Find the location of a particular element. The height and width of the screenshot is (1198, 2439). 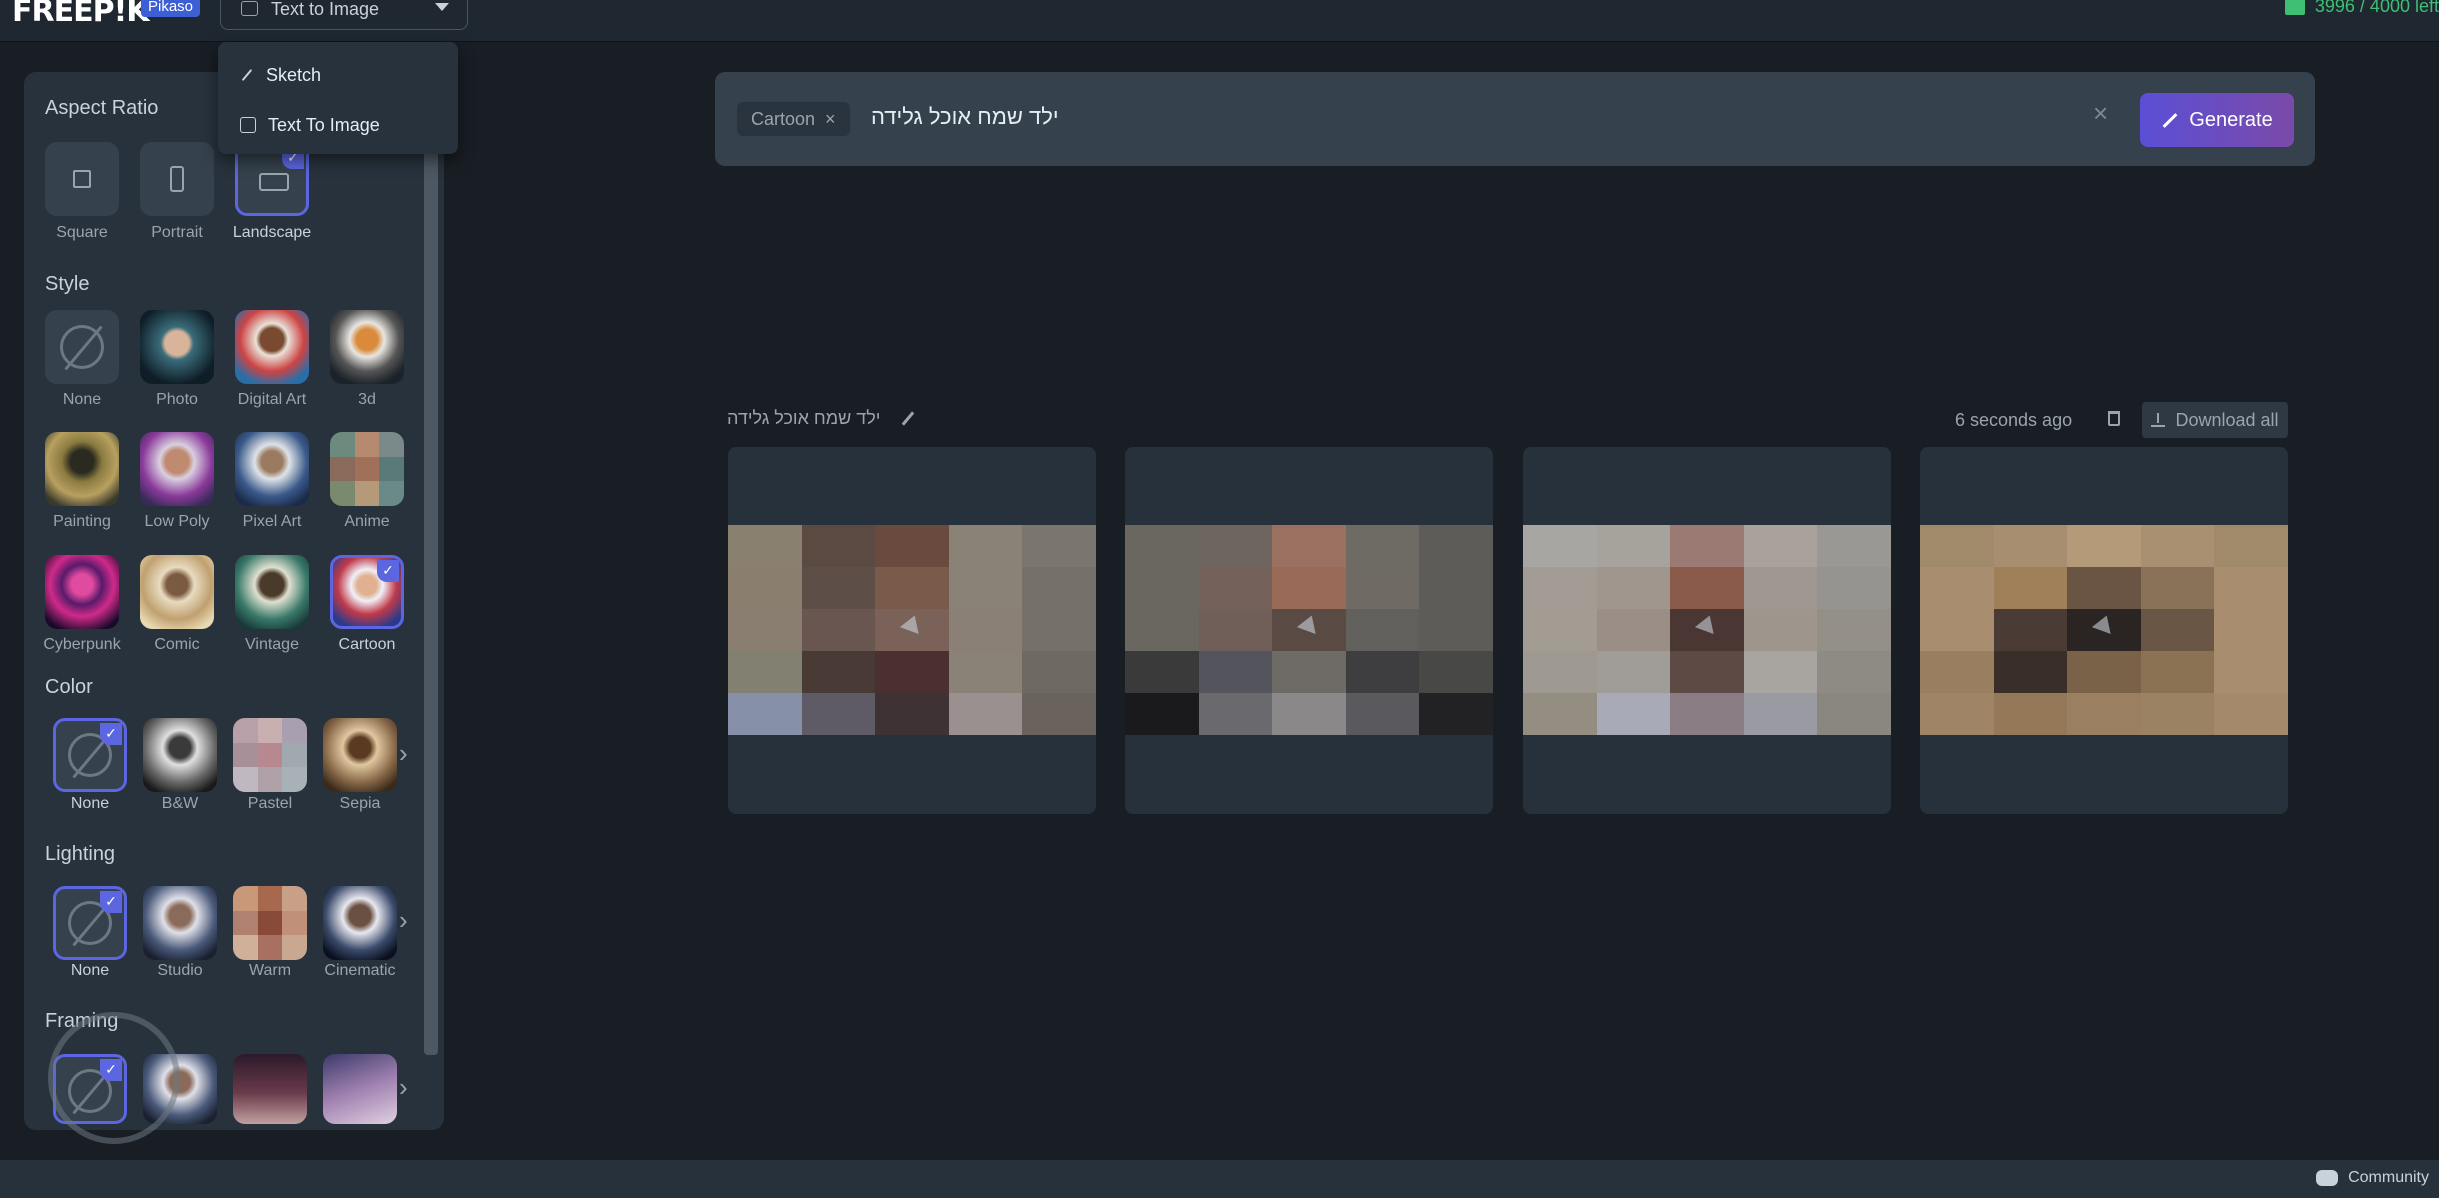

mode-dropdown-menu: Sketch Text To Image is located at coordinates (338, 98).